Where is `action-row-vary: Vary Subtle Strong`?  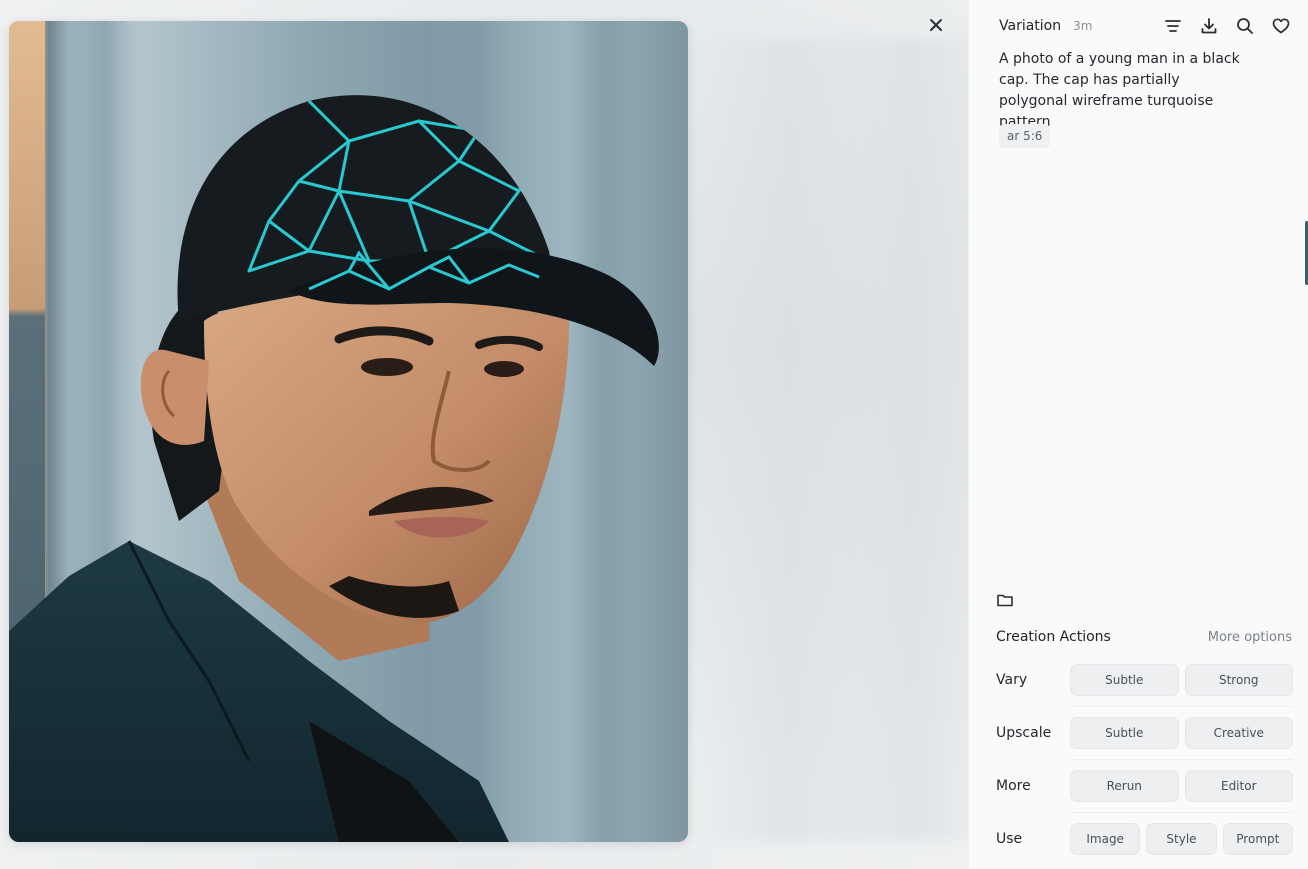 action-row-vary: Vary Subtle Strong is located at coordinates (1144, 679).